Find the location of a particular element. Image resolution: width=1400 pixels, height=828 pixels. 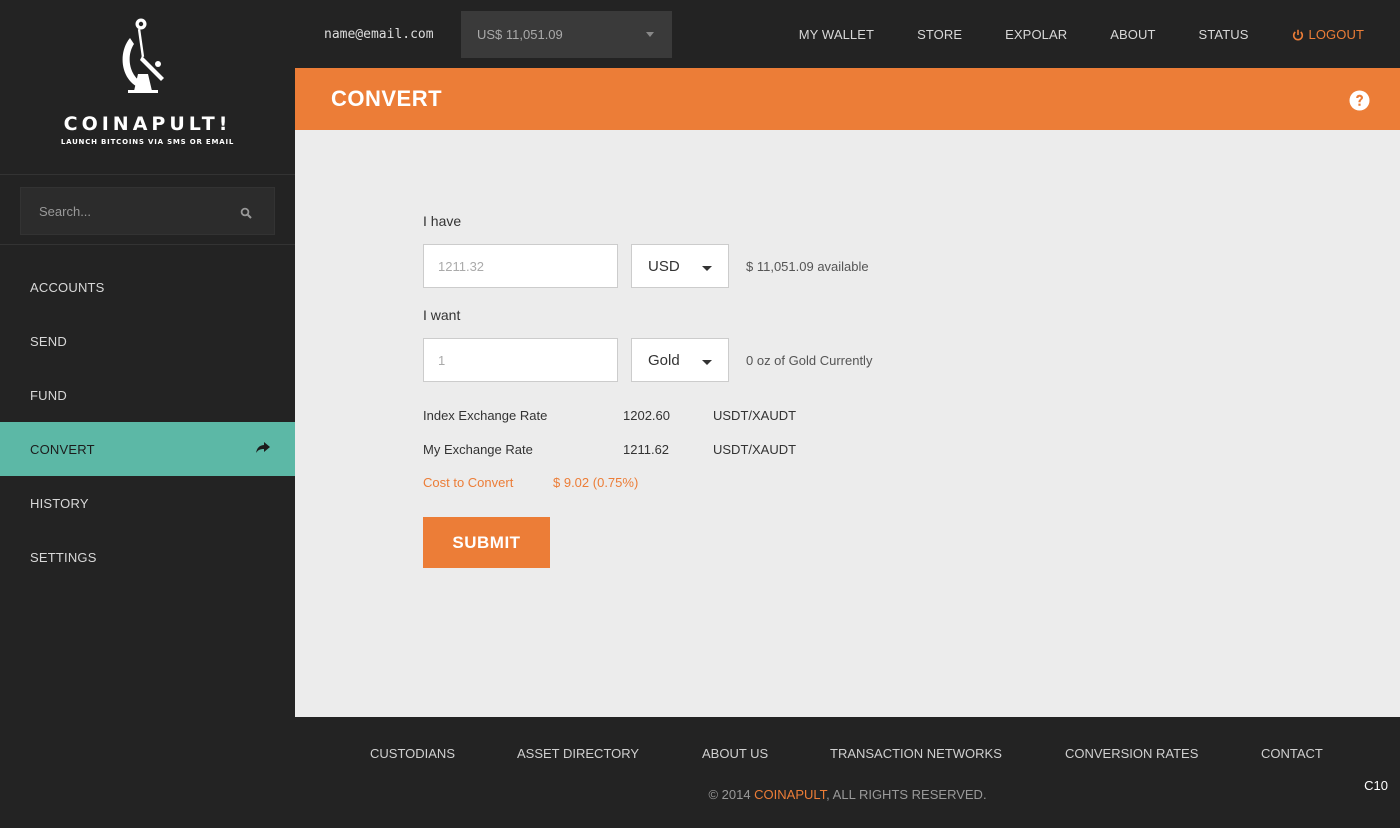

sidebar-item-label: SETTINGS is located at coordinates (63, 557).